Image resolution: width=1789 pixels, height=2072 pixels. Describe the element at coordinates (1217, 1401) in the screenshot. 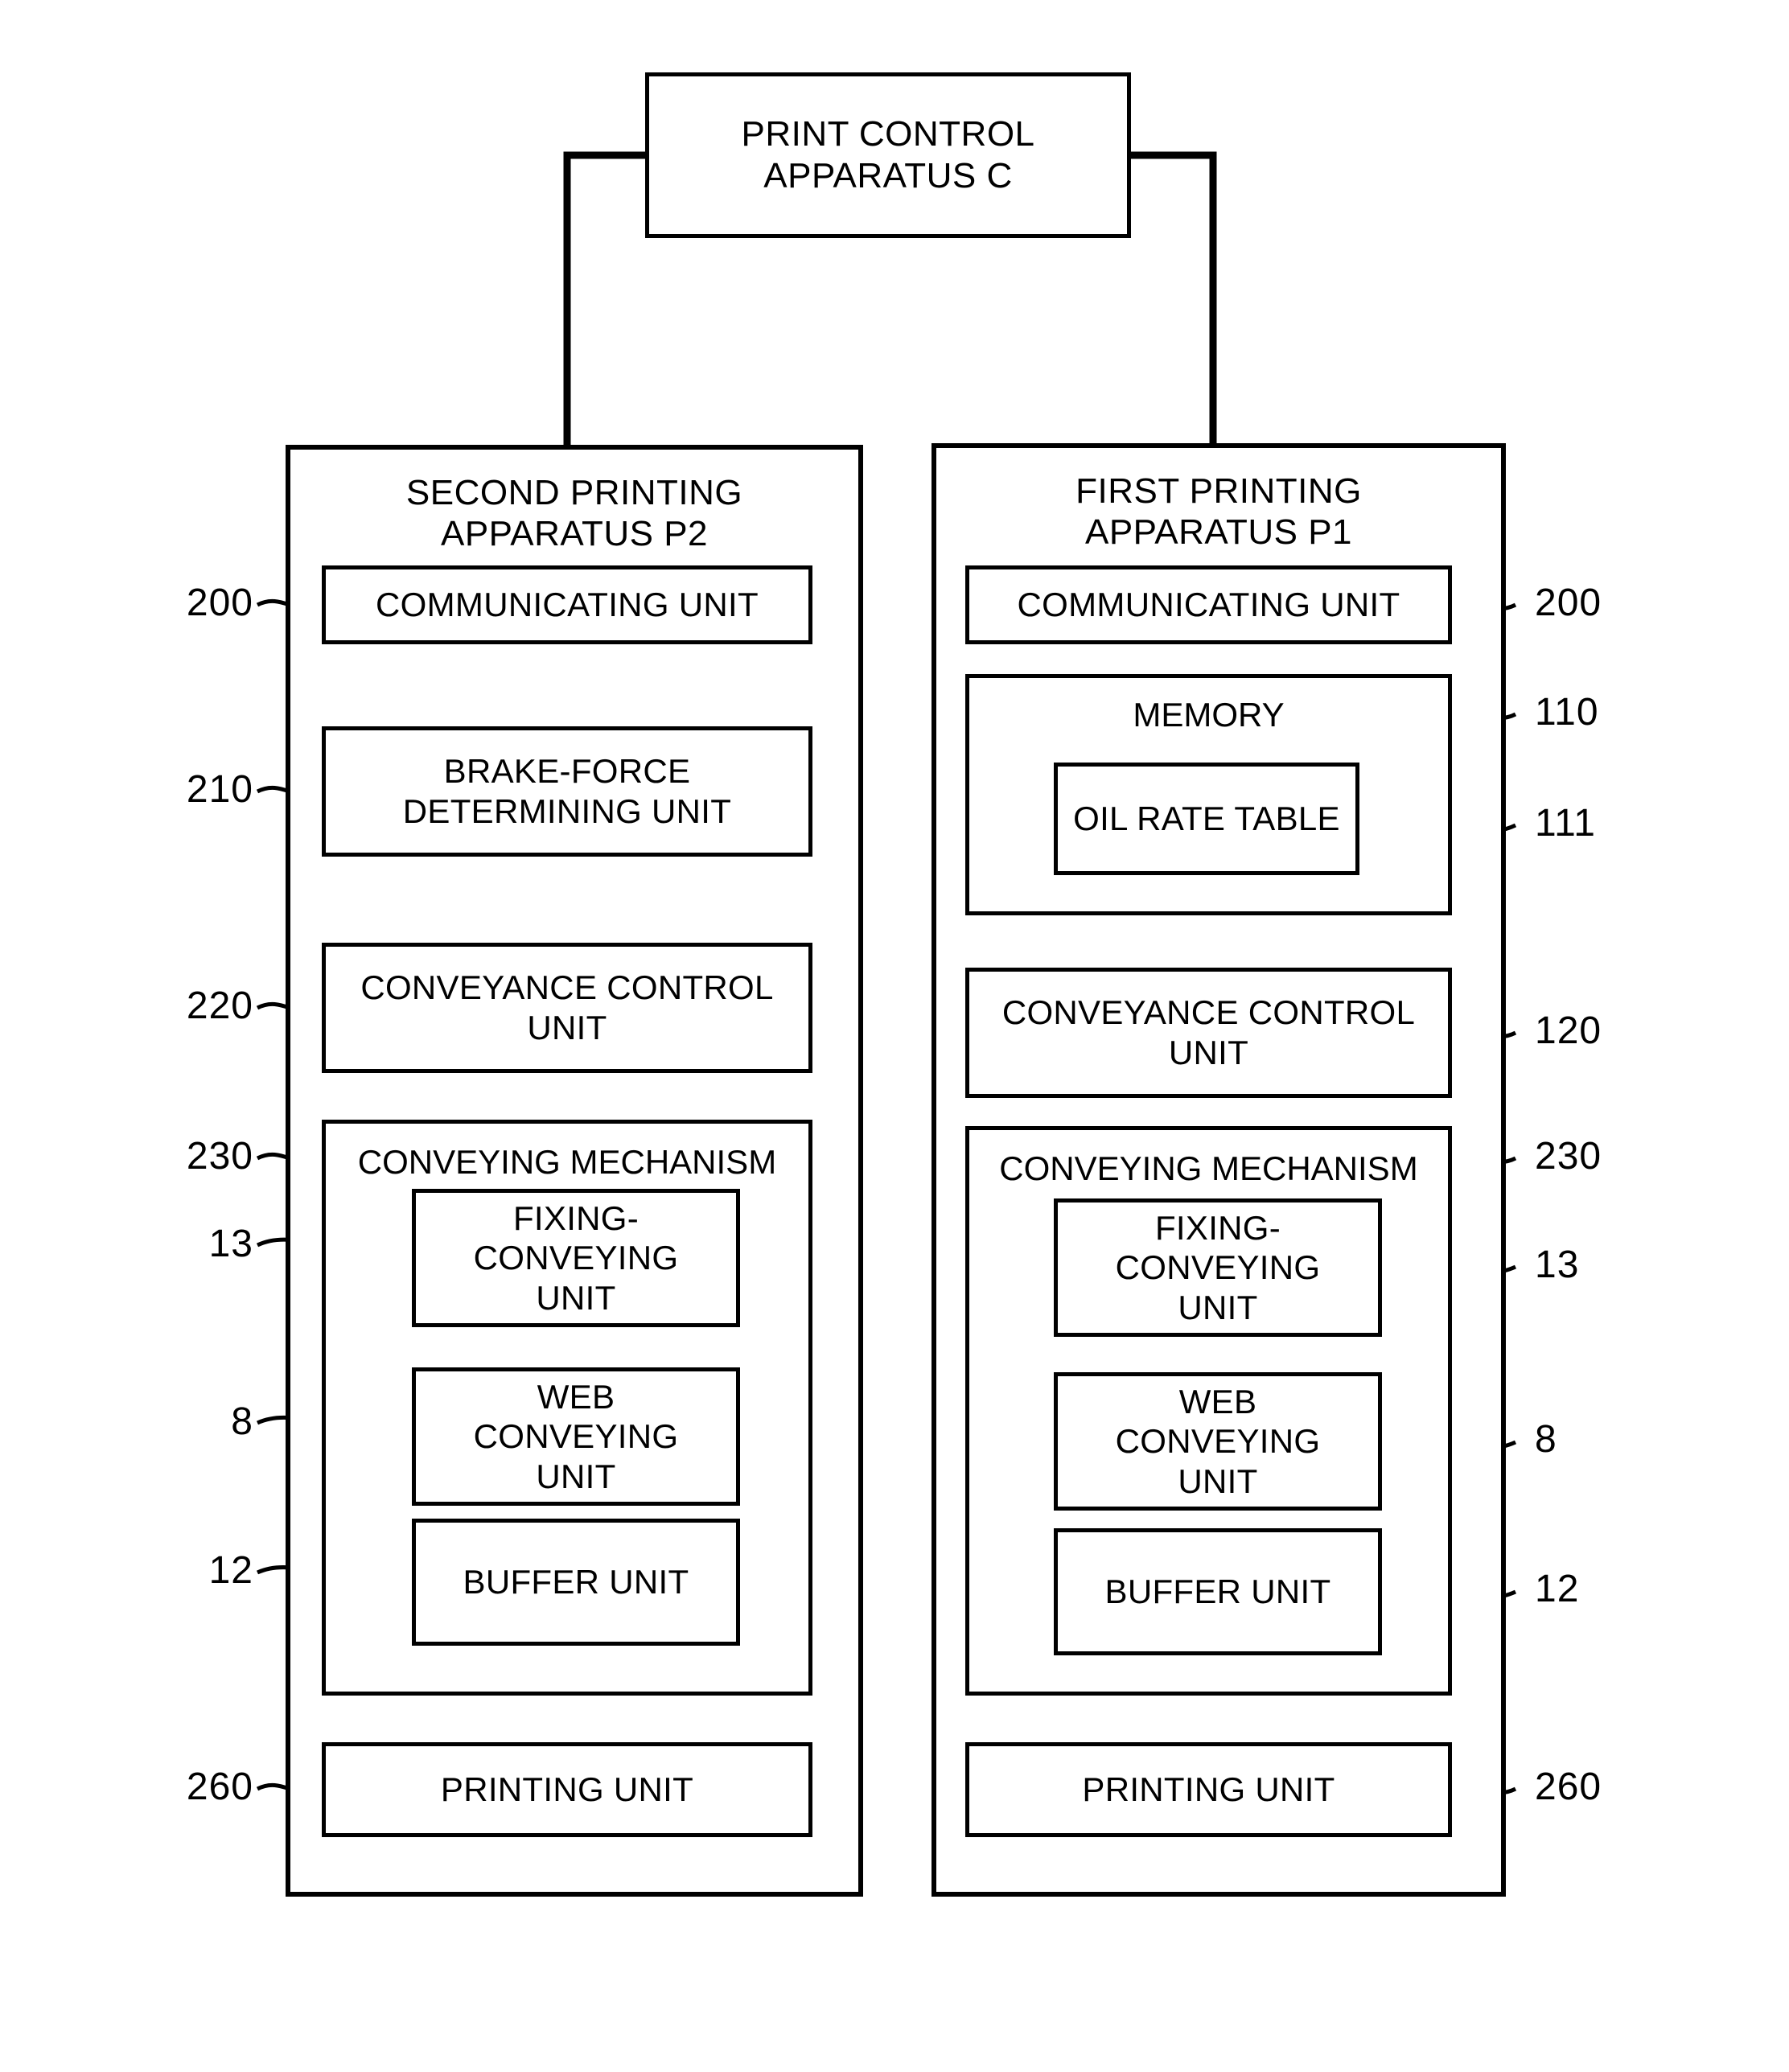

I see `first-web-line1: WEB` at that location.